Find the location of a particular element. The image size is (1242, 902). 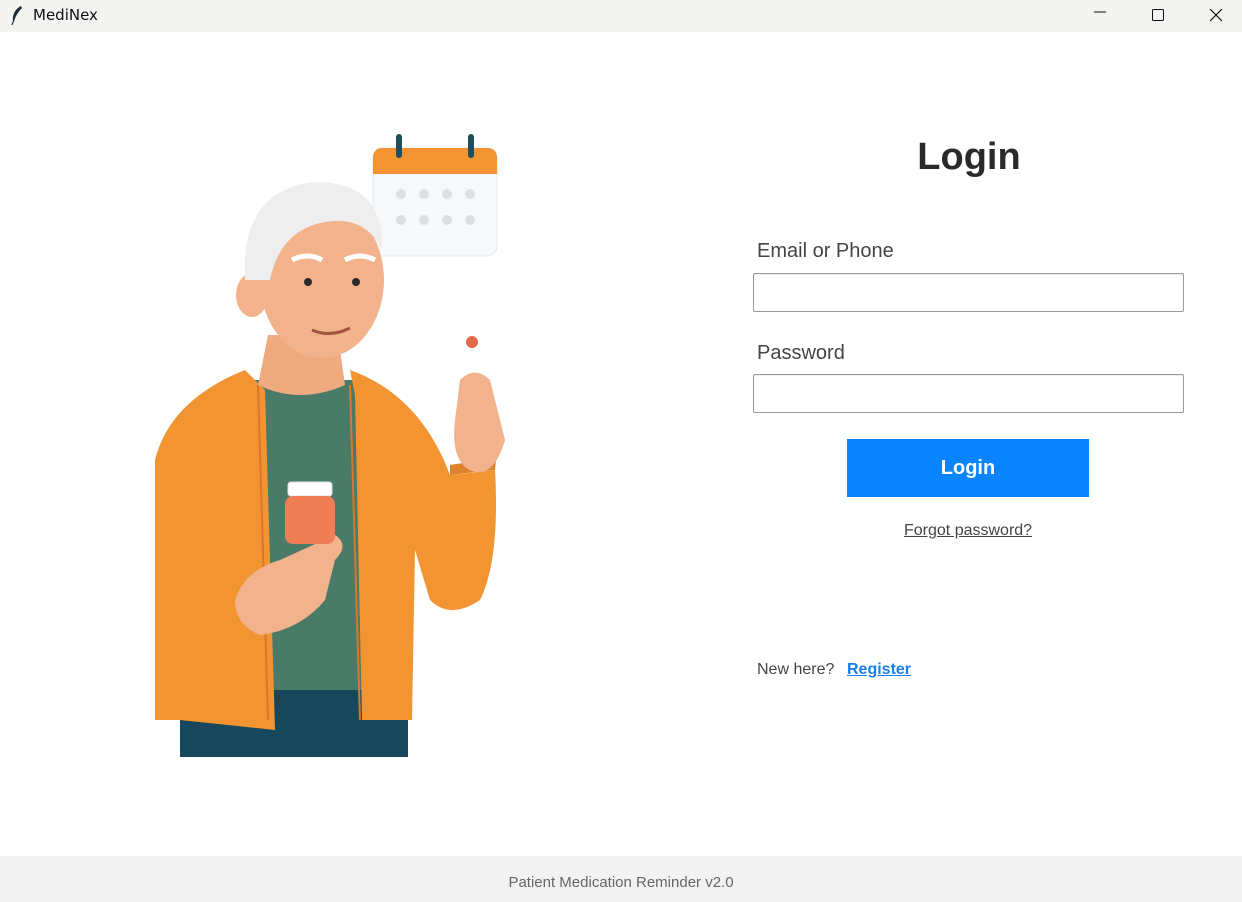

register-link: Register is located at coordinates (879, 670).